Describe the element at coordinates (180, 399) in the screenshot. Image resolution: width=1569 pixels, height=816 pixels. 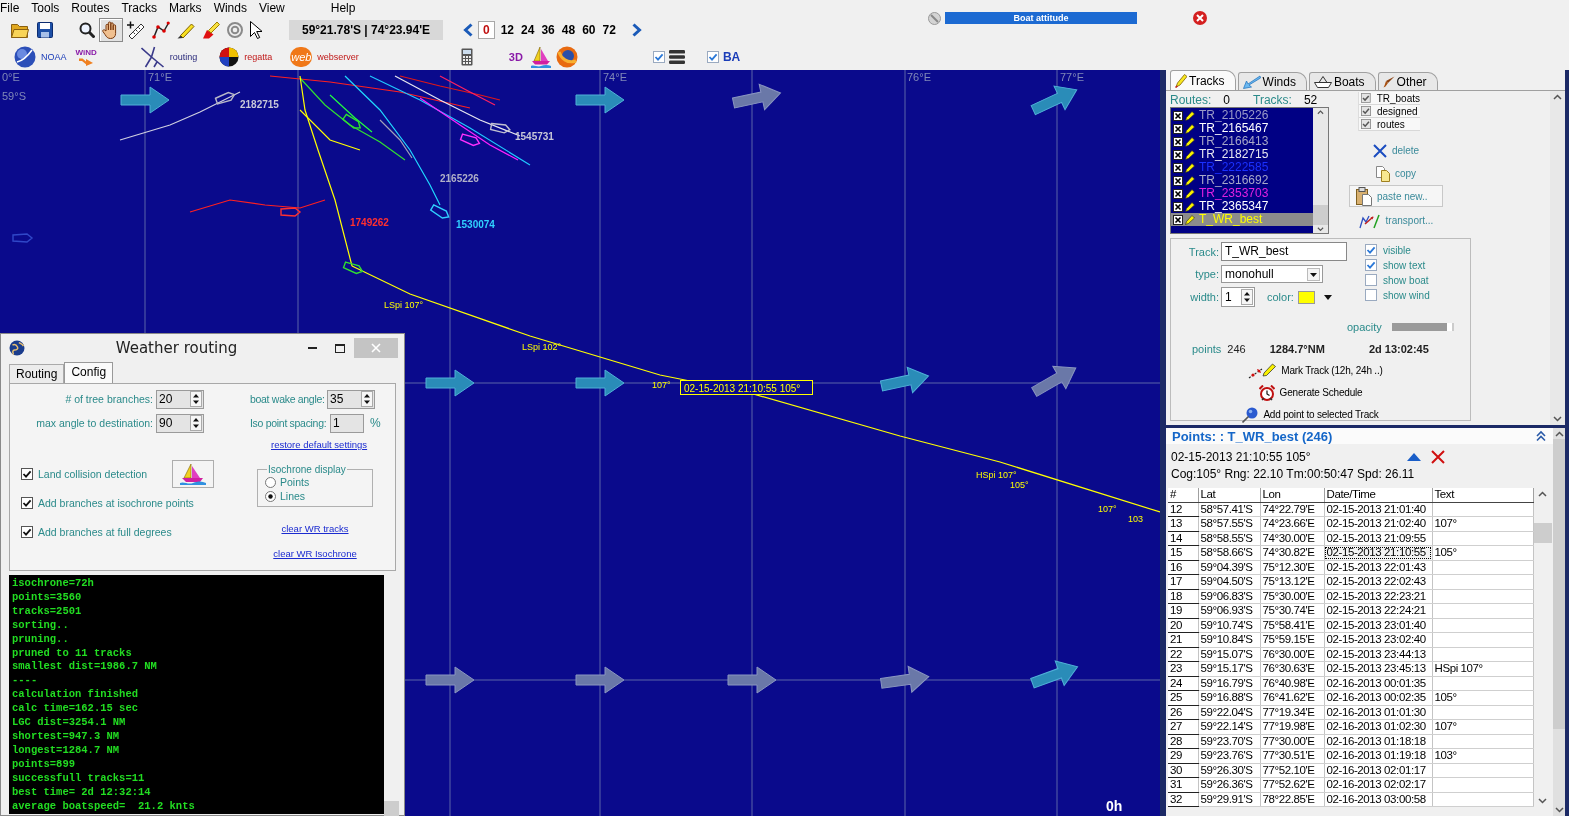
I see `number-spinner: 20` at that location.